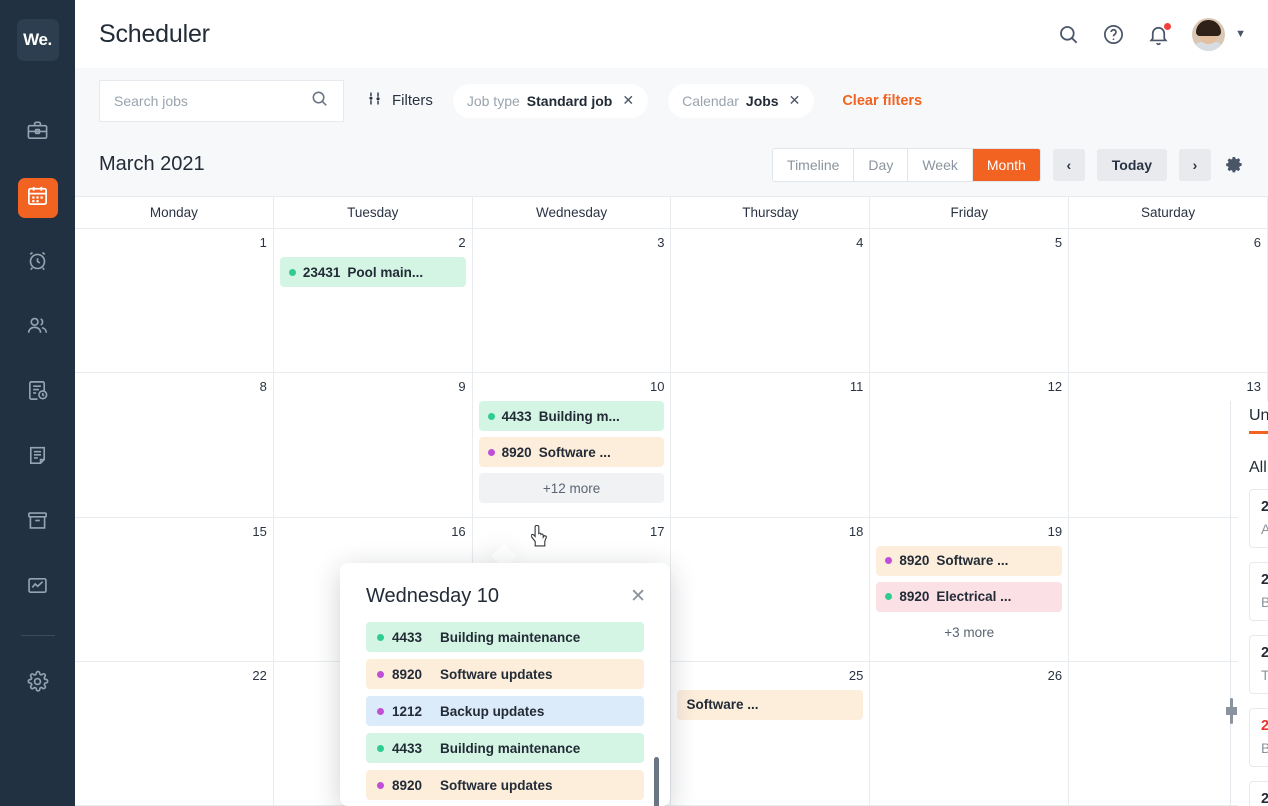 This screenshot has height=806, width=1268. Describe the element at coordinates (1055, 387) in the screenshot. I see `day-number: 12` at that location.